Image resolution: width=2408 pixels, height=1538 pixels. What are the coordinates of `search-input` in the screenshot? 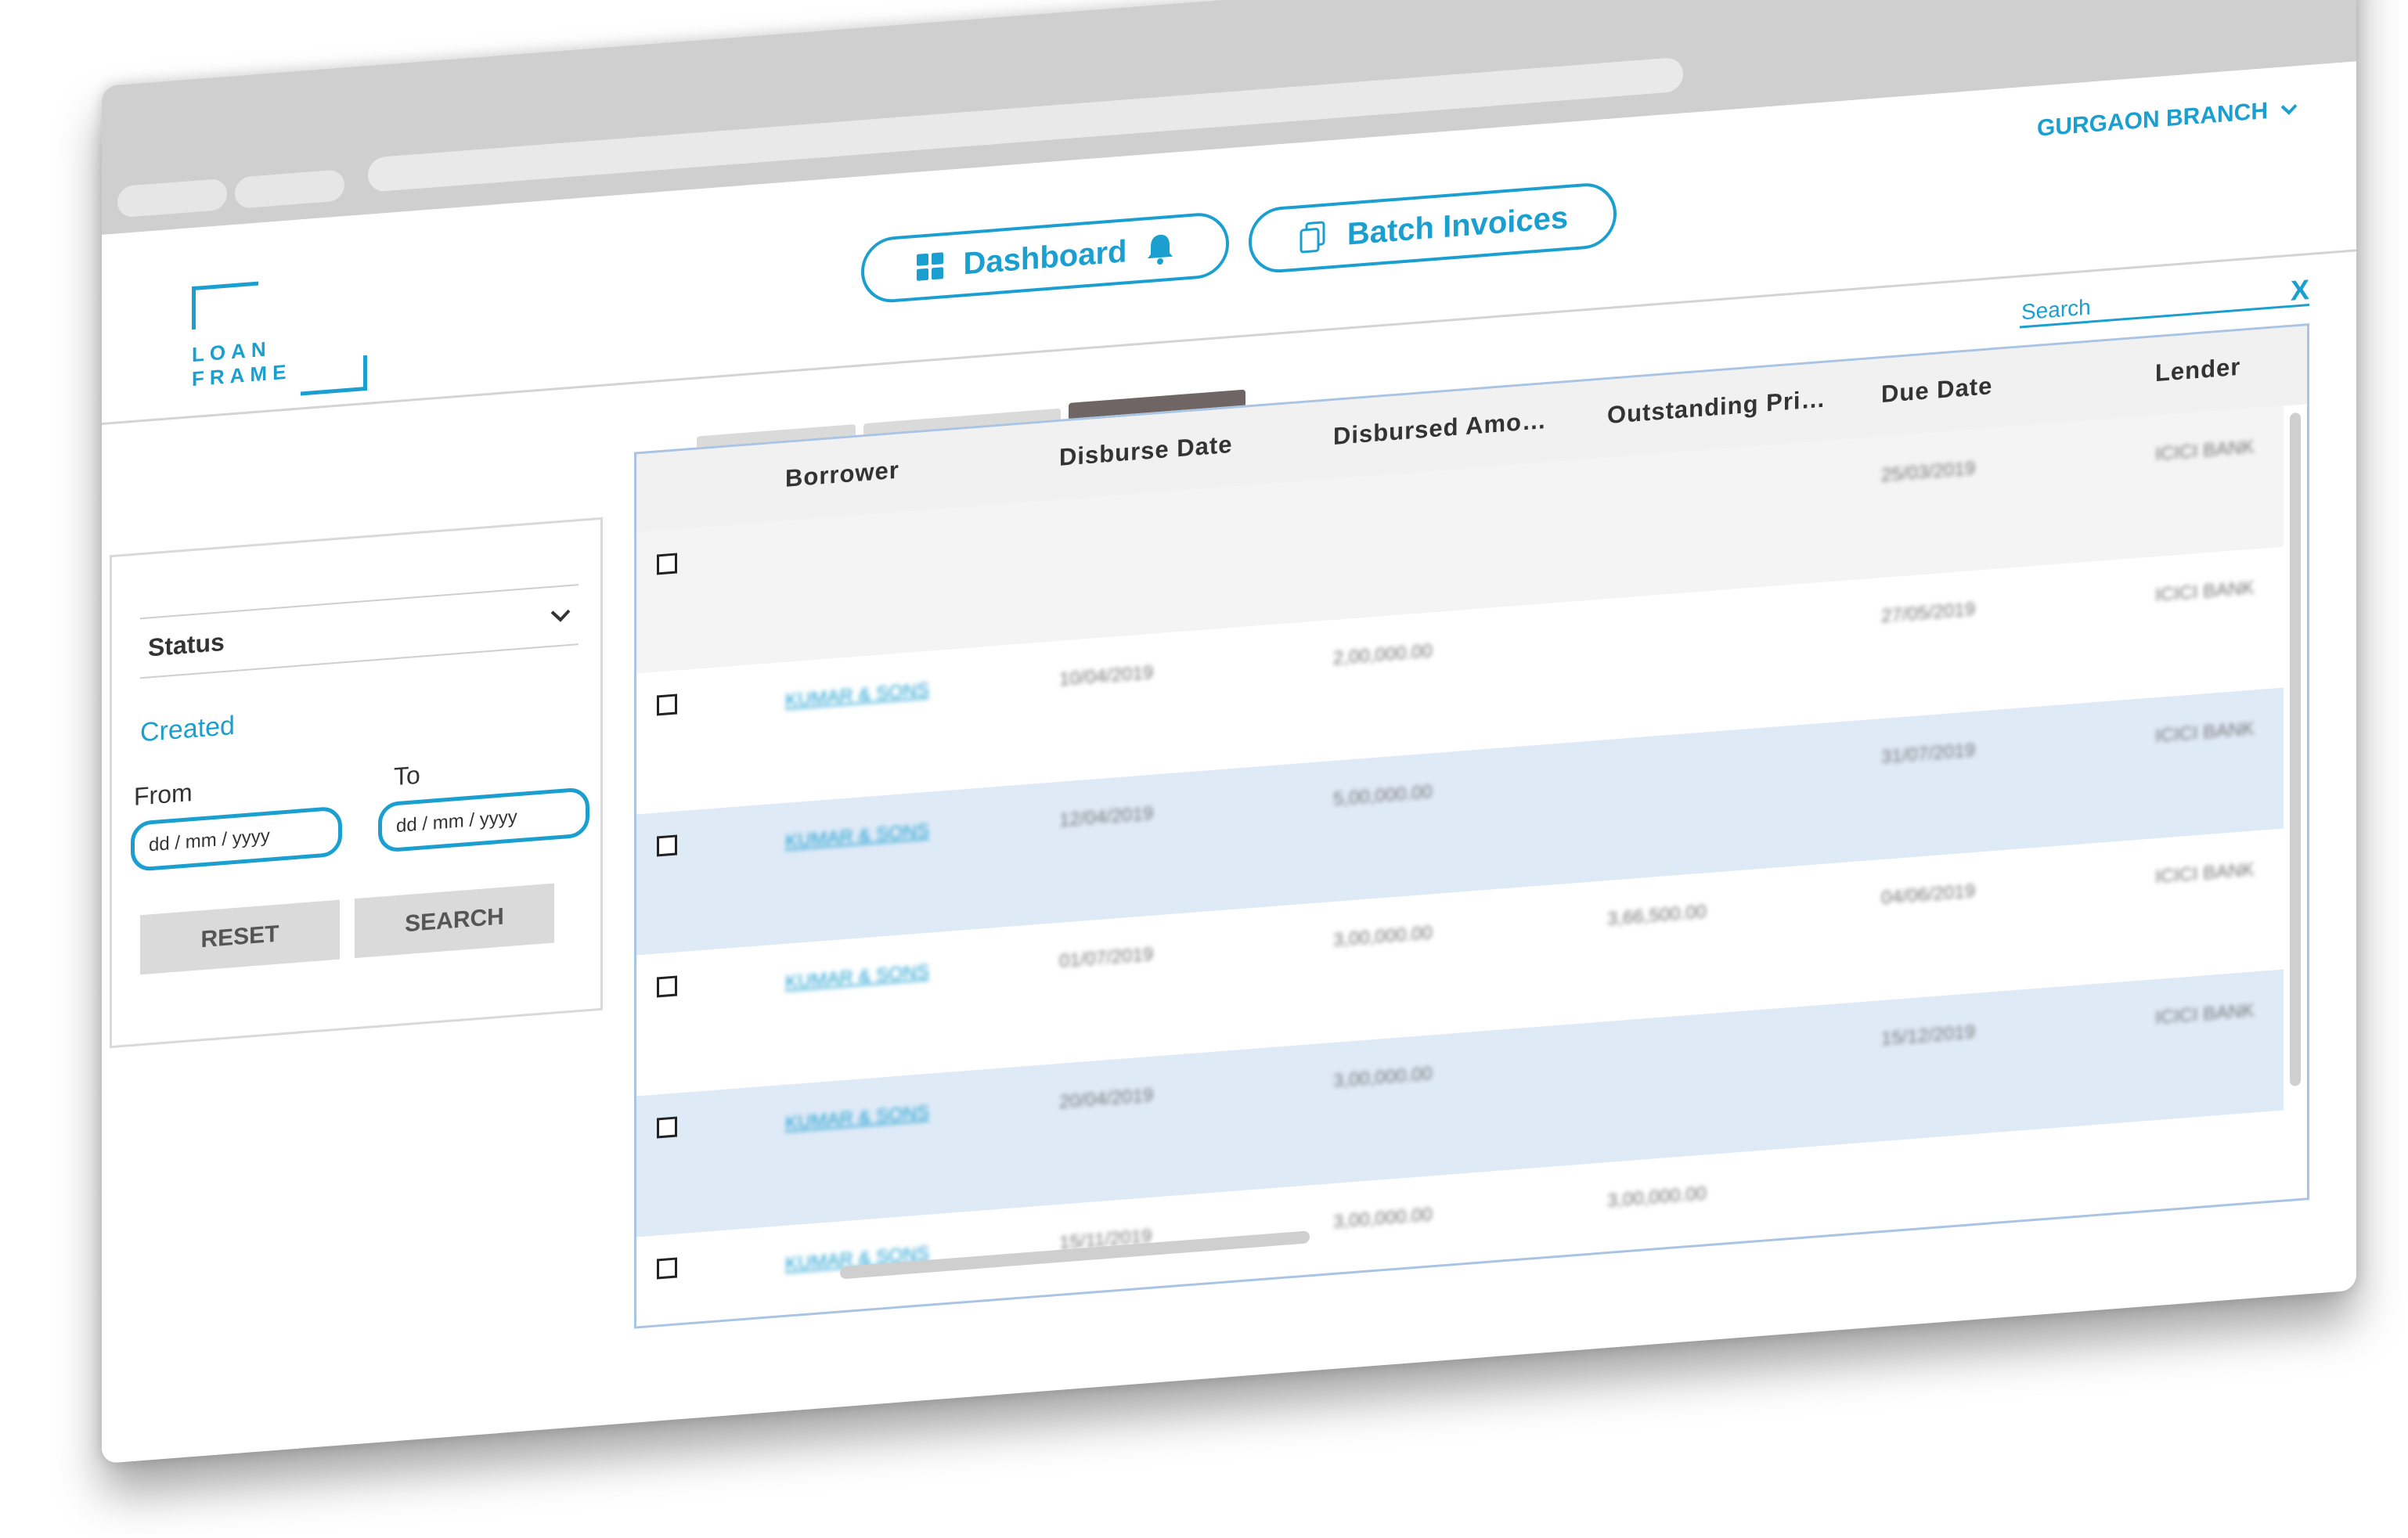 It's located at (2139, 303).